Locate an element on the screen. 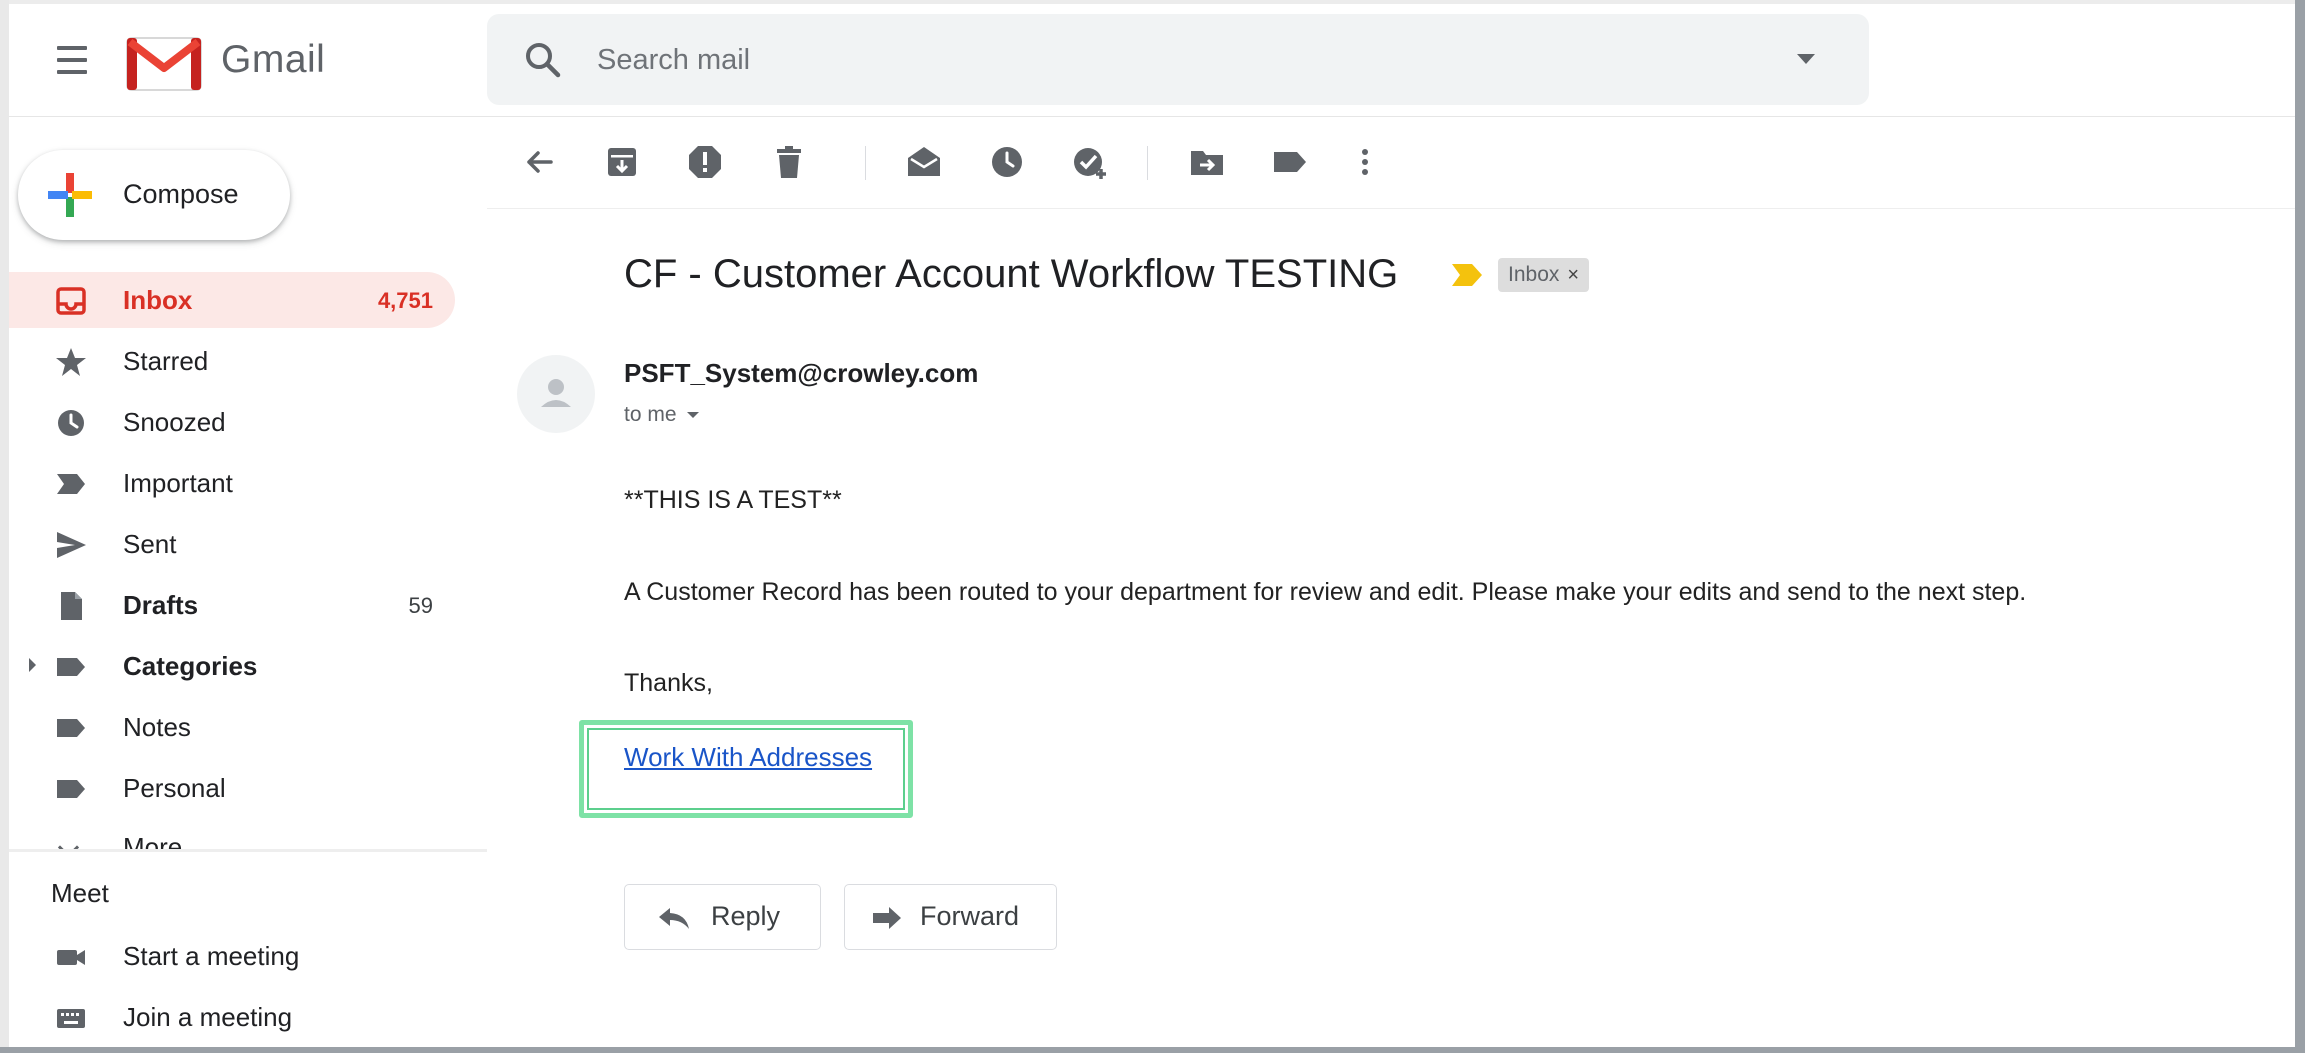 The width and height of the screenshot is (2305, 1053). sidebar-item-label: Join a meeting is located at coordinates (208, 1017).